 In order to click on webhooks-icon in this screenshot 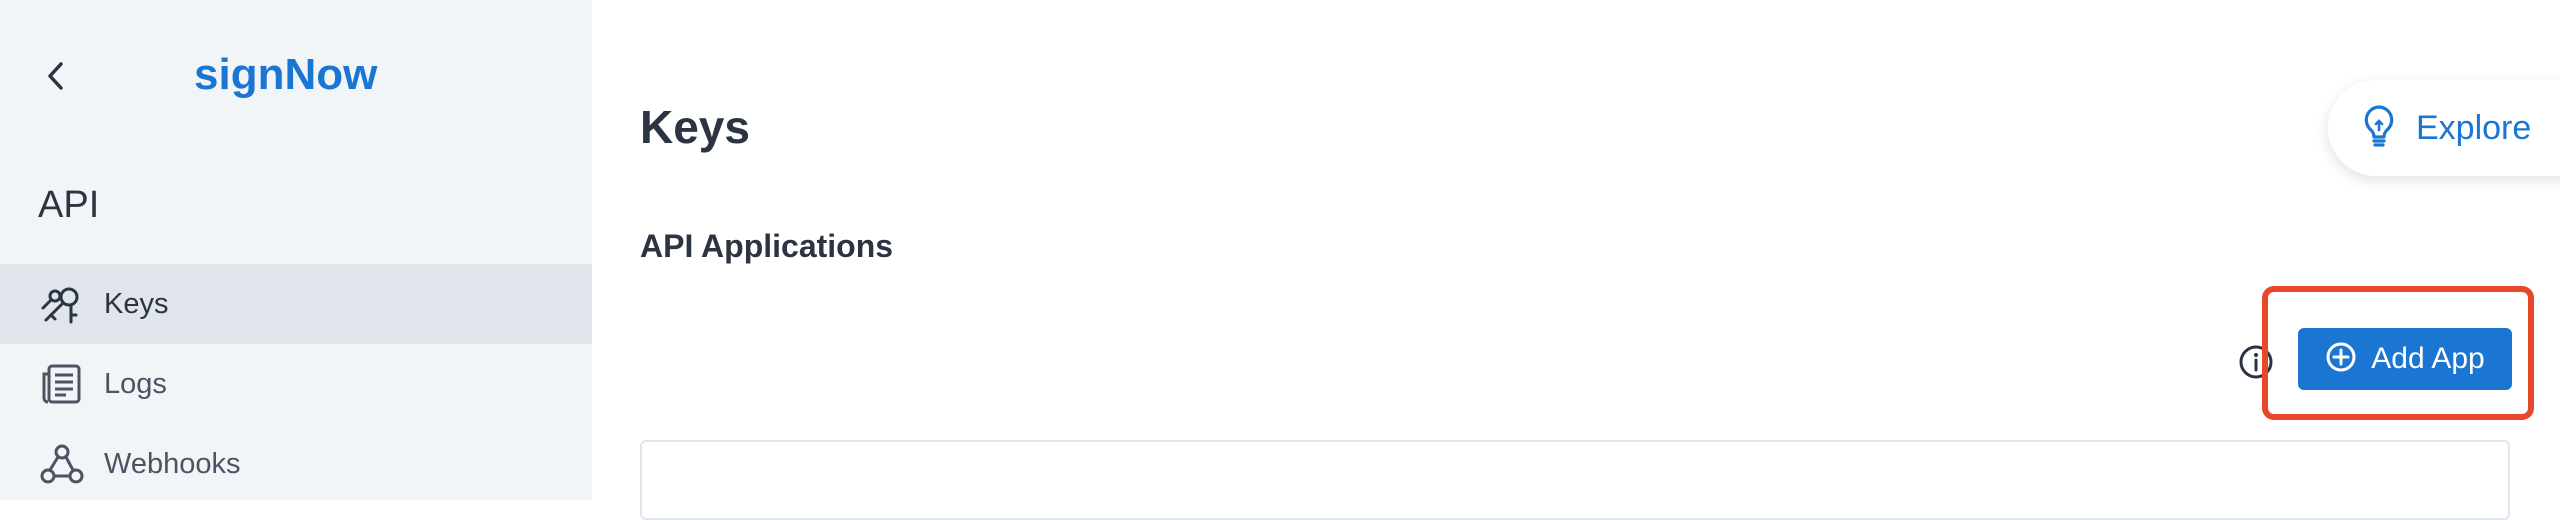, I will do `click(62, 464)`.